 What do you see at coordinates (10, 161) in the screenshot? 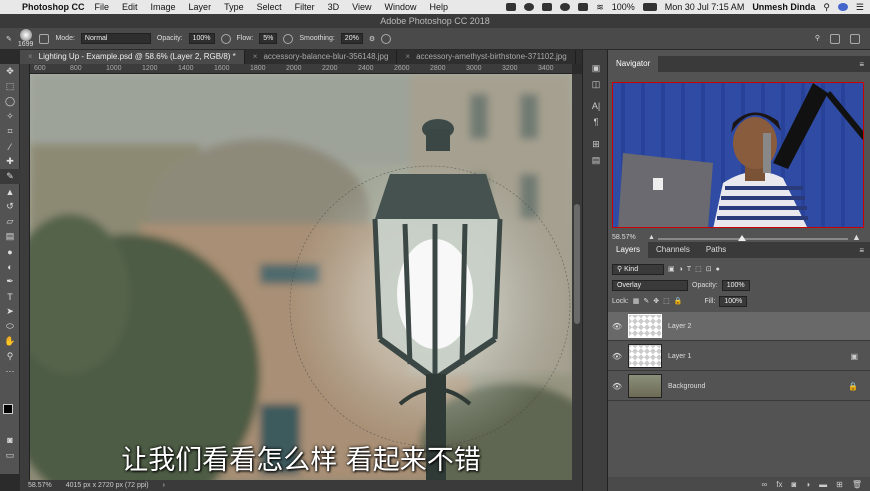
I see `healing-tool-icon: ✚` at bounding box center [10, 161].